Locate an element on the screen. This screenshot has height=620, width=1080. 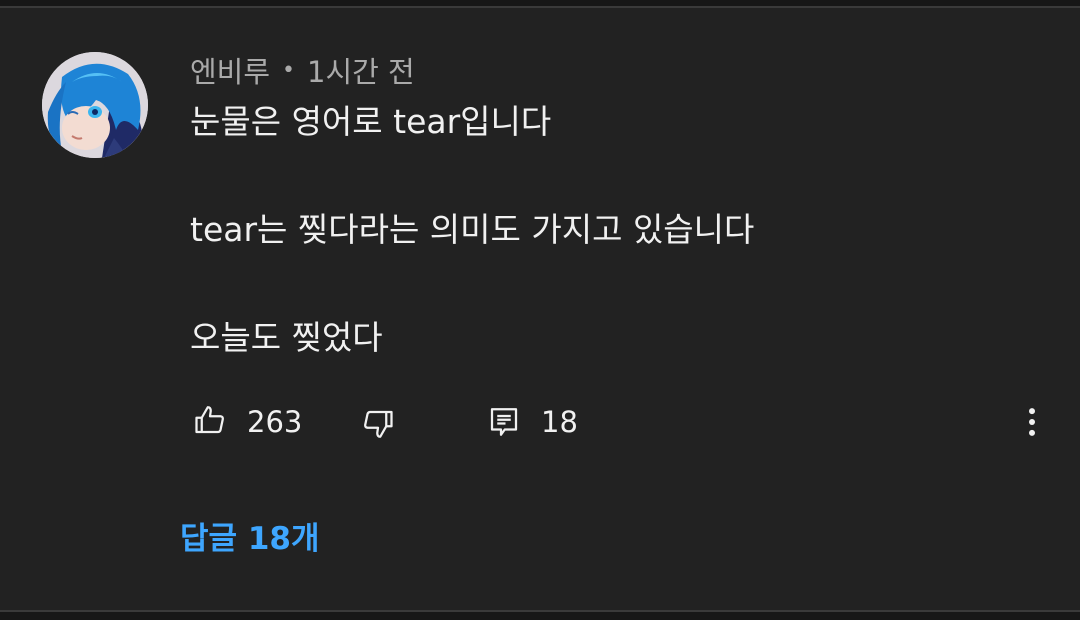
dislike-button is located at coordinates (378, 424).